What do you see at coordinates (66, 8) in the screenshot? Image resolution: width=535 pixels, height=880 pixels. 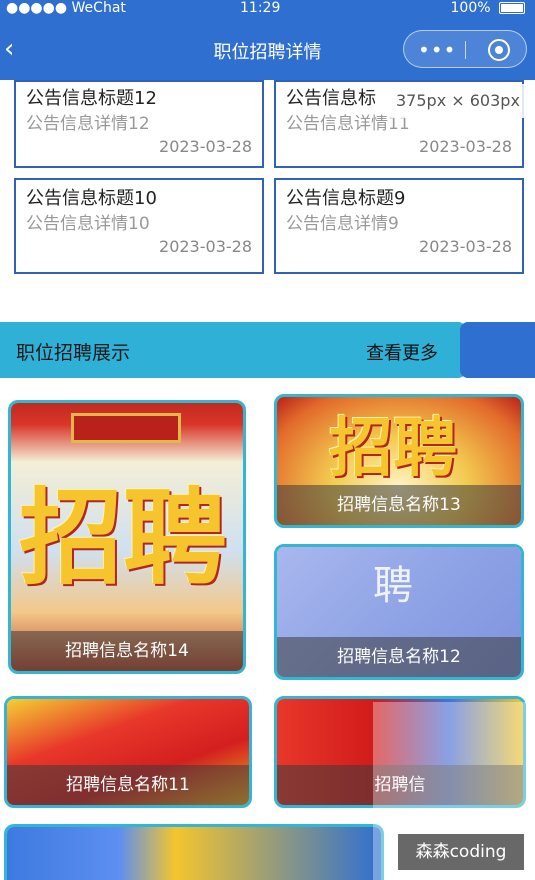 I see `carrier: ●●●●● WeChat` at bounding box center [66, 8].